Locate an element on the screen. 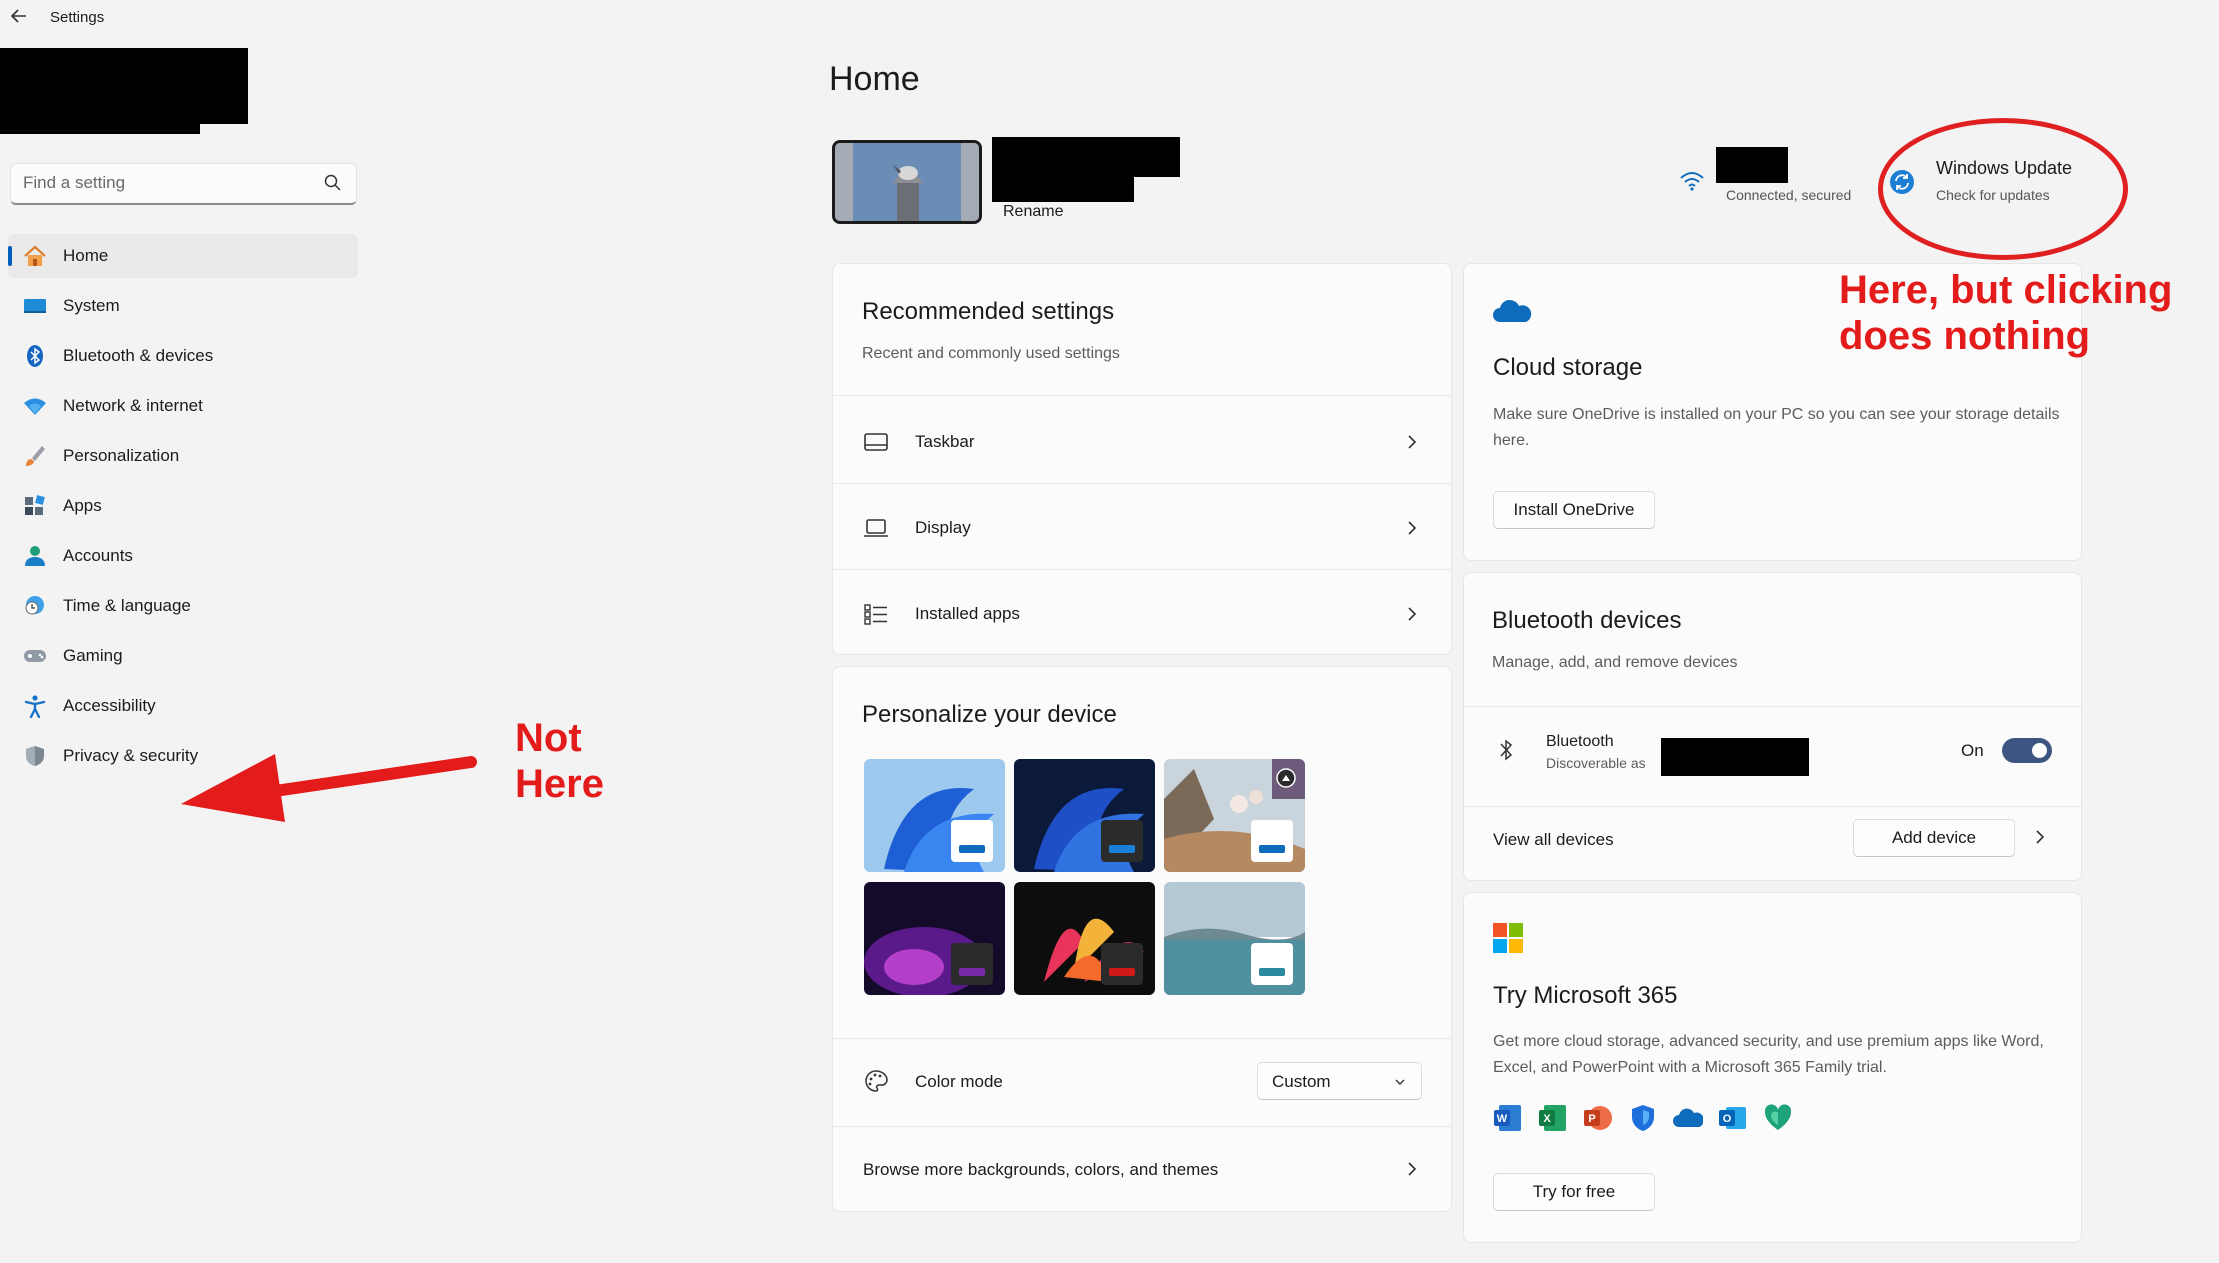 The height and width of the screenshot is (1263, 2219). page-title: Home is located at coordinates (874, 79).